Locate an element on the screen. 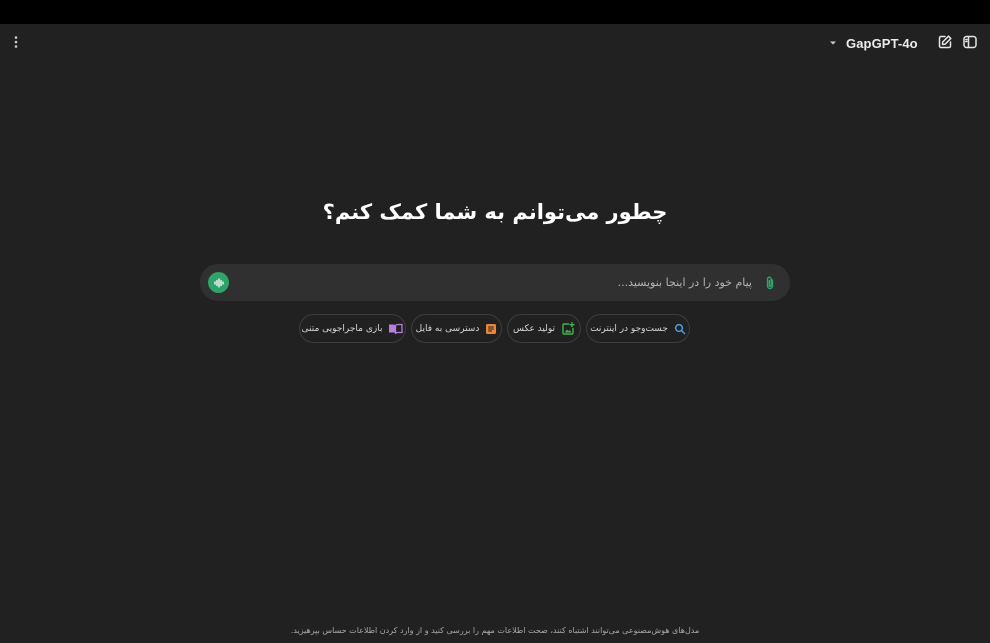 This screenshot has height=643, width=990. sidebar-toggle-button is located at coordinates (970, 42).